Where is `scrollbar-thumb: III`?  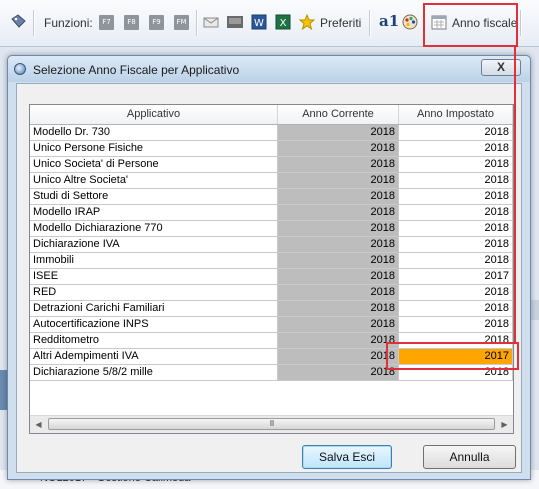
scrollbar-thumb: III is located at coordinates (271, 424).